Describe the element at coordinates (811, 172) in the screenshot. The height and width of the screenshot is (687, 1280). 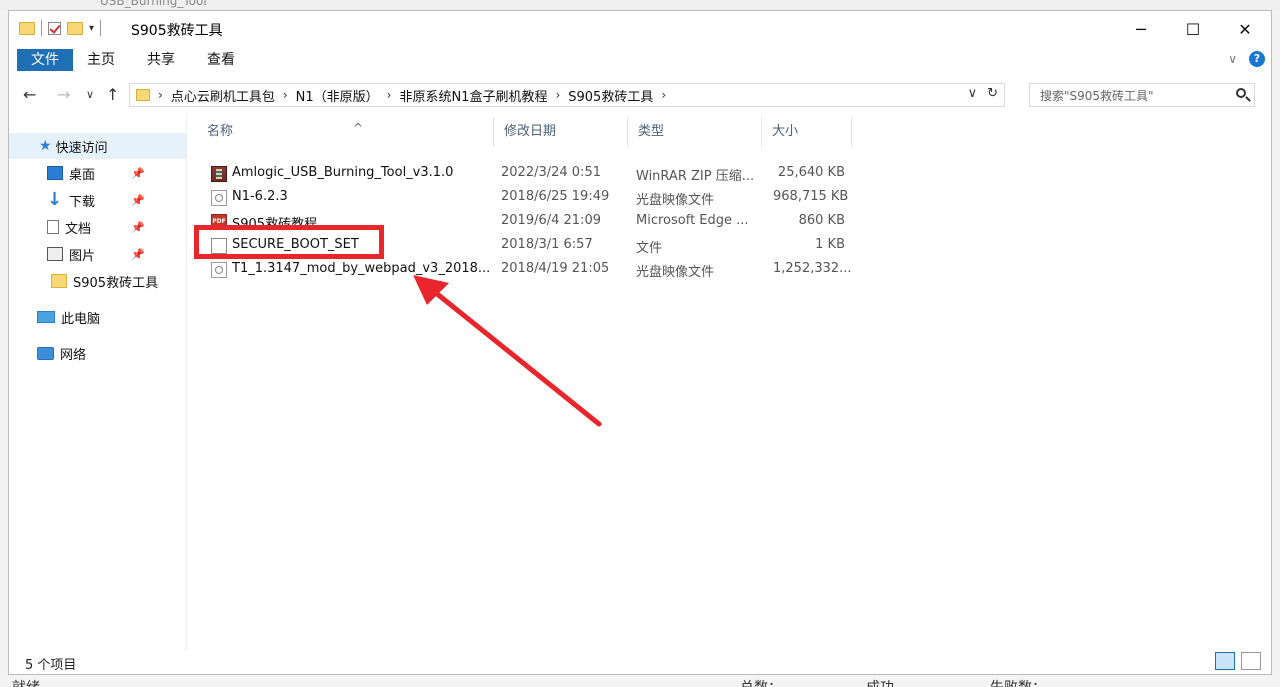
I see `file-size: 25,640 KB` at that location.